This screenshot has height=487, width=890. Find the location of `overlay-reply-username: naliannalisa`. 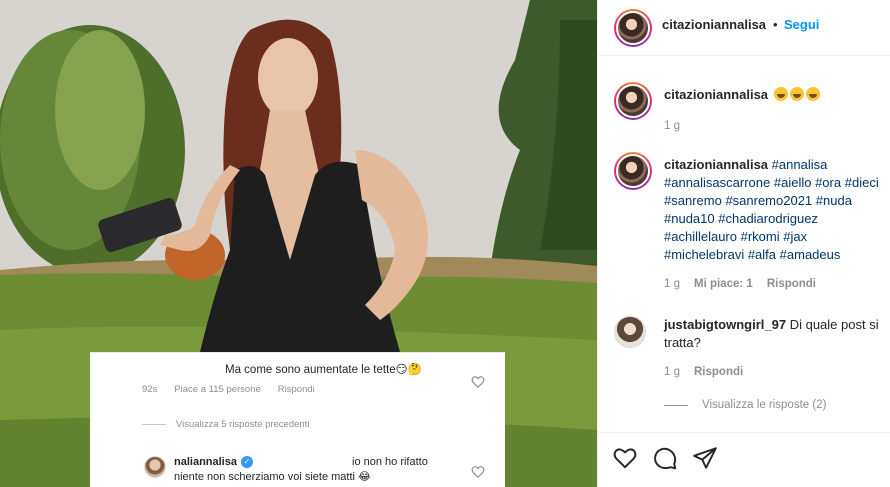

overlay-reply-username: naliannalisa is located at coordinates (205, 462).